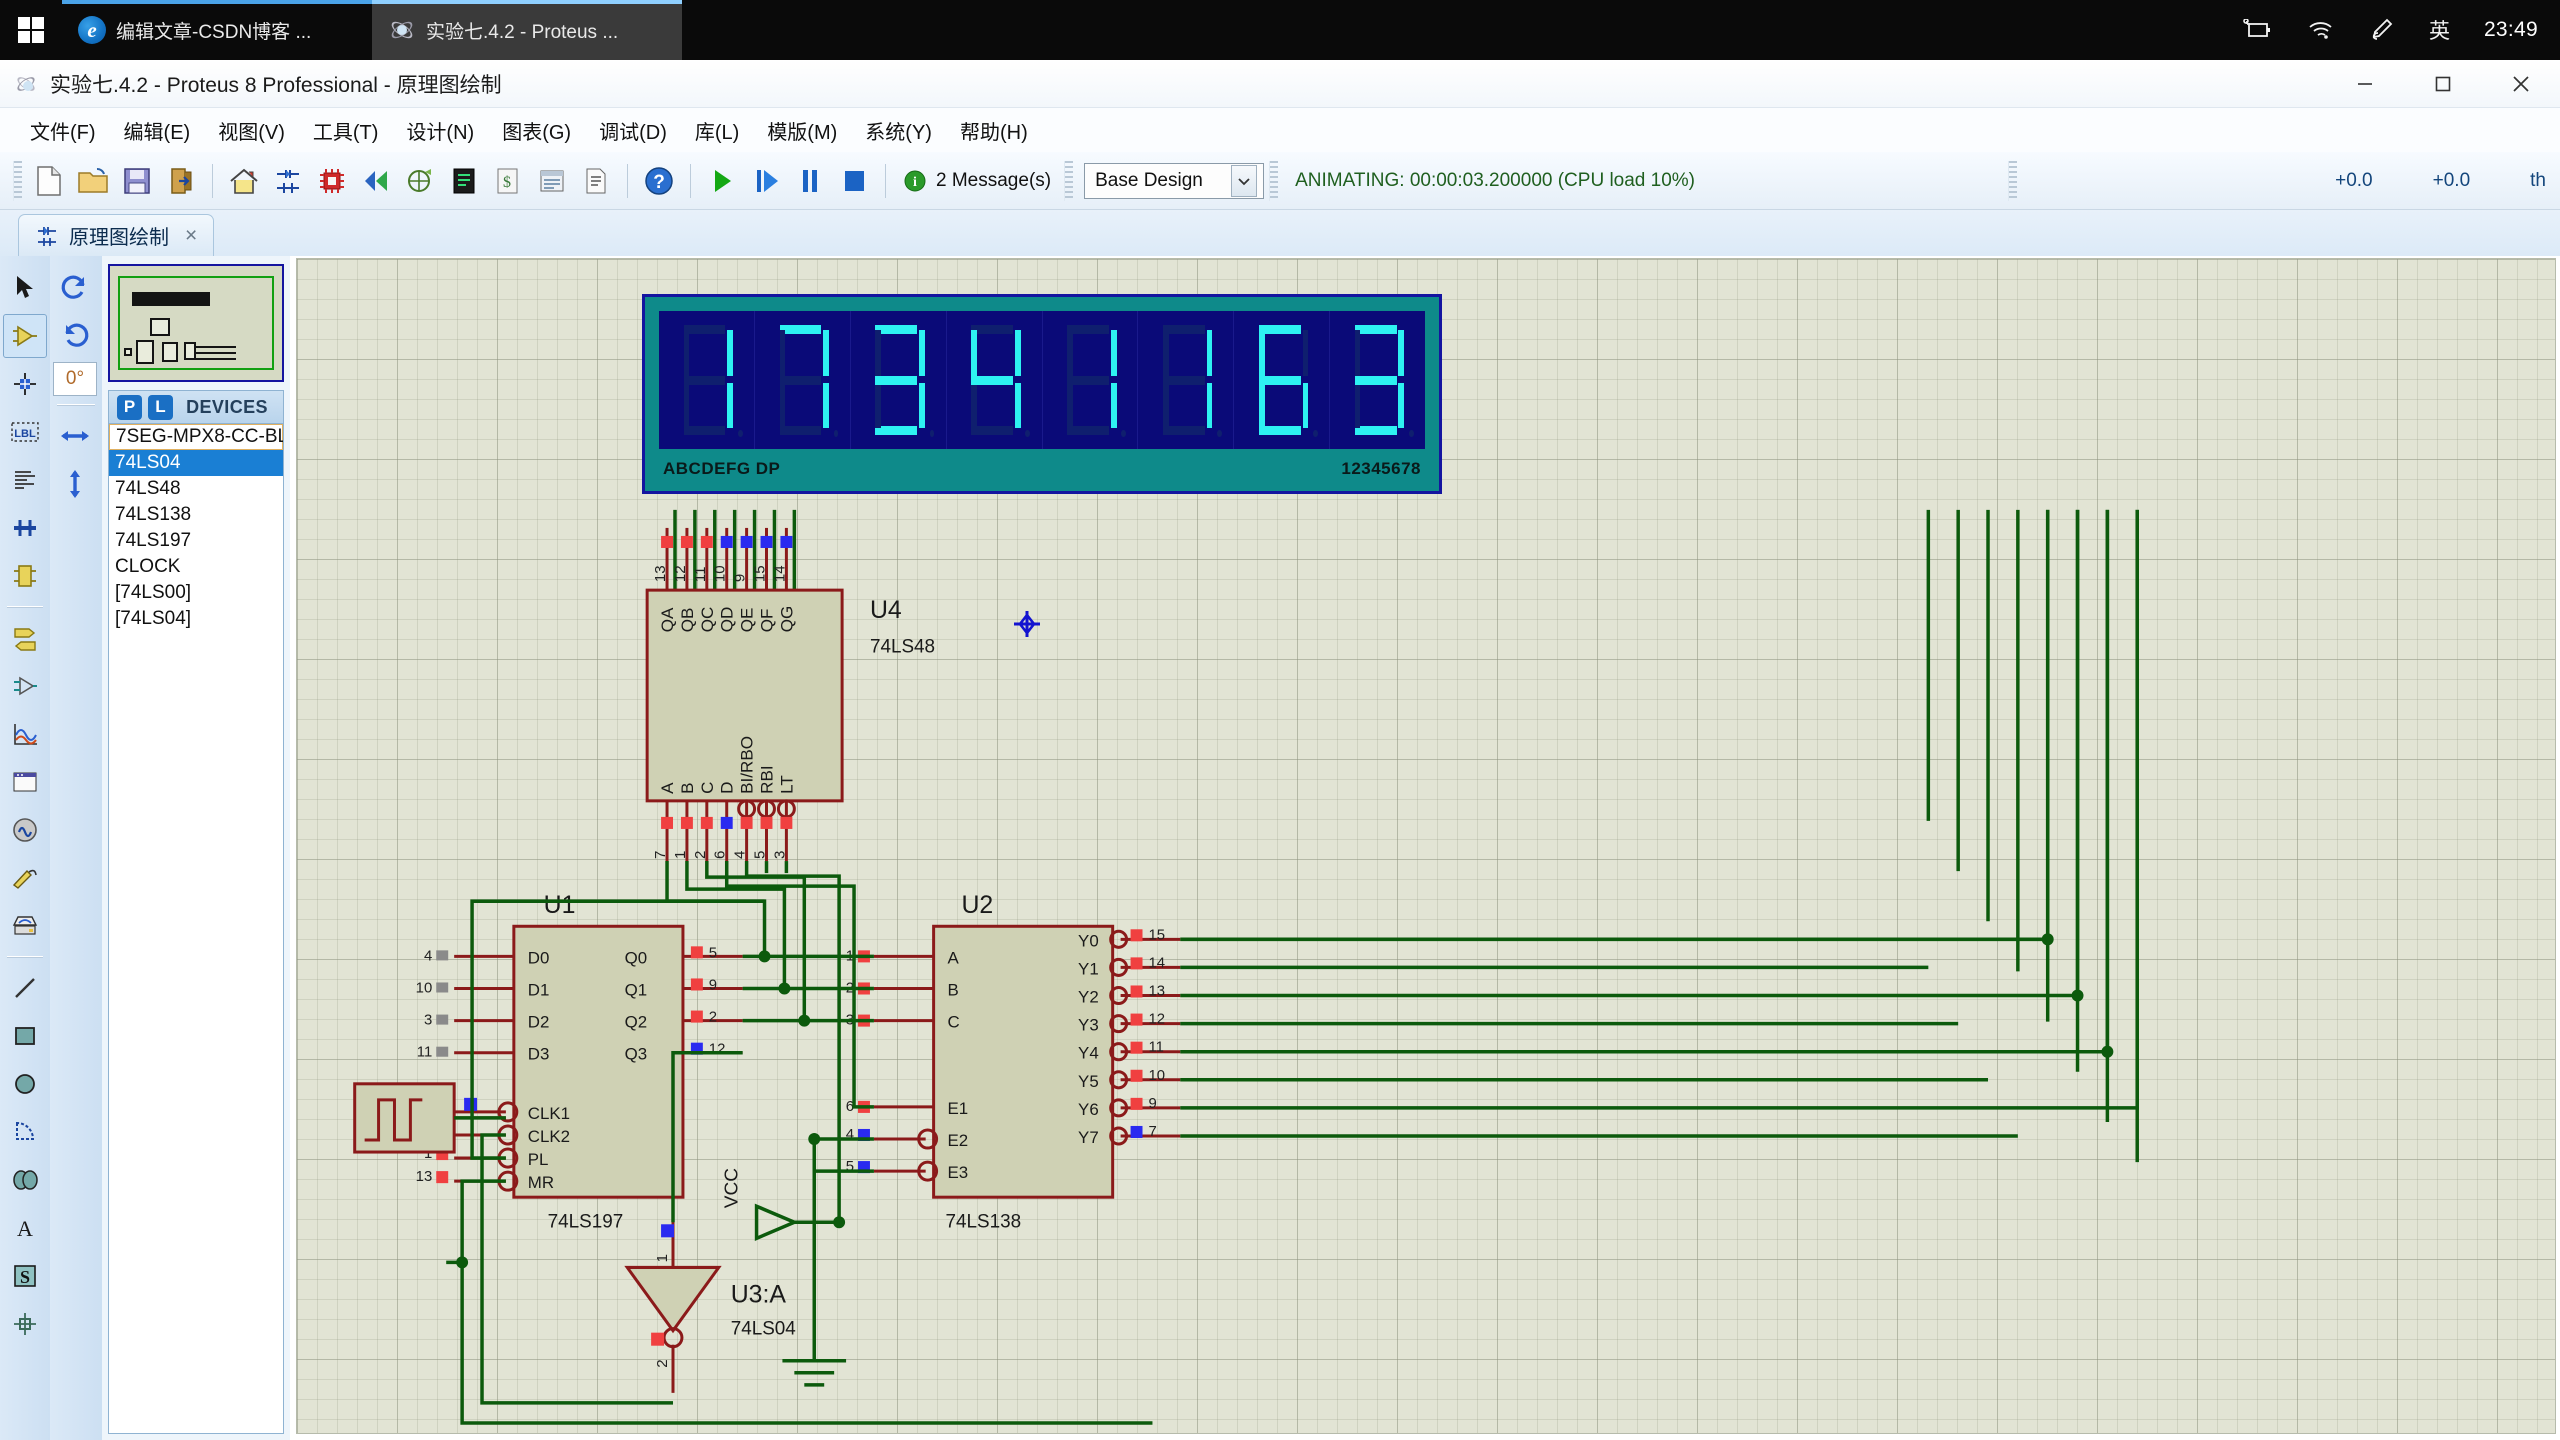 This screenshot has width=2560, height=1440. What do you see at coordinates (25, 1132) in the screenshot?
I see `arc-tool-icon` at bounding box center [25, 1132].